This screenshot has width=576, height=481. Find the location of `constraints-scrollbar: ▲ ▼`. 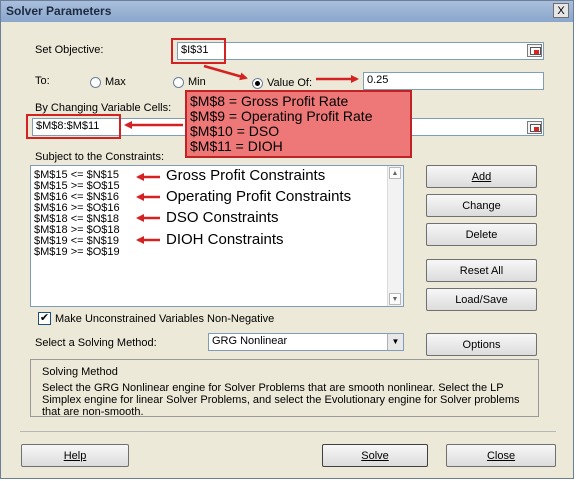

constraints-scrollbar: ▲ ▼ is located at coordinates (395, 236).